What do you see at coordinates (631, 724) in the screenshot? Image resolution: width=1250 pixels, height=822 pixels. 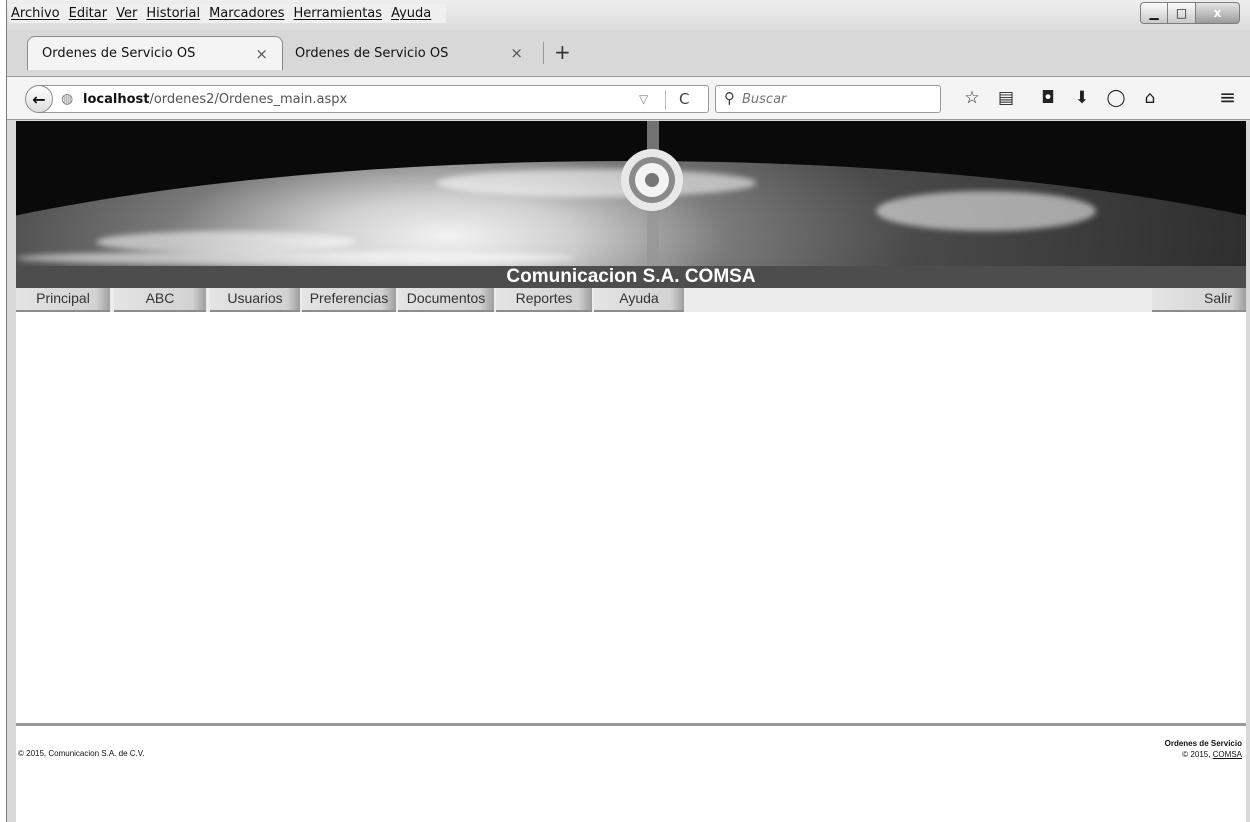 I see `footer-divider` at bounding box center [631, 724].